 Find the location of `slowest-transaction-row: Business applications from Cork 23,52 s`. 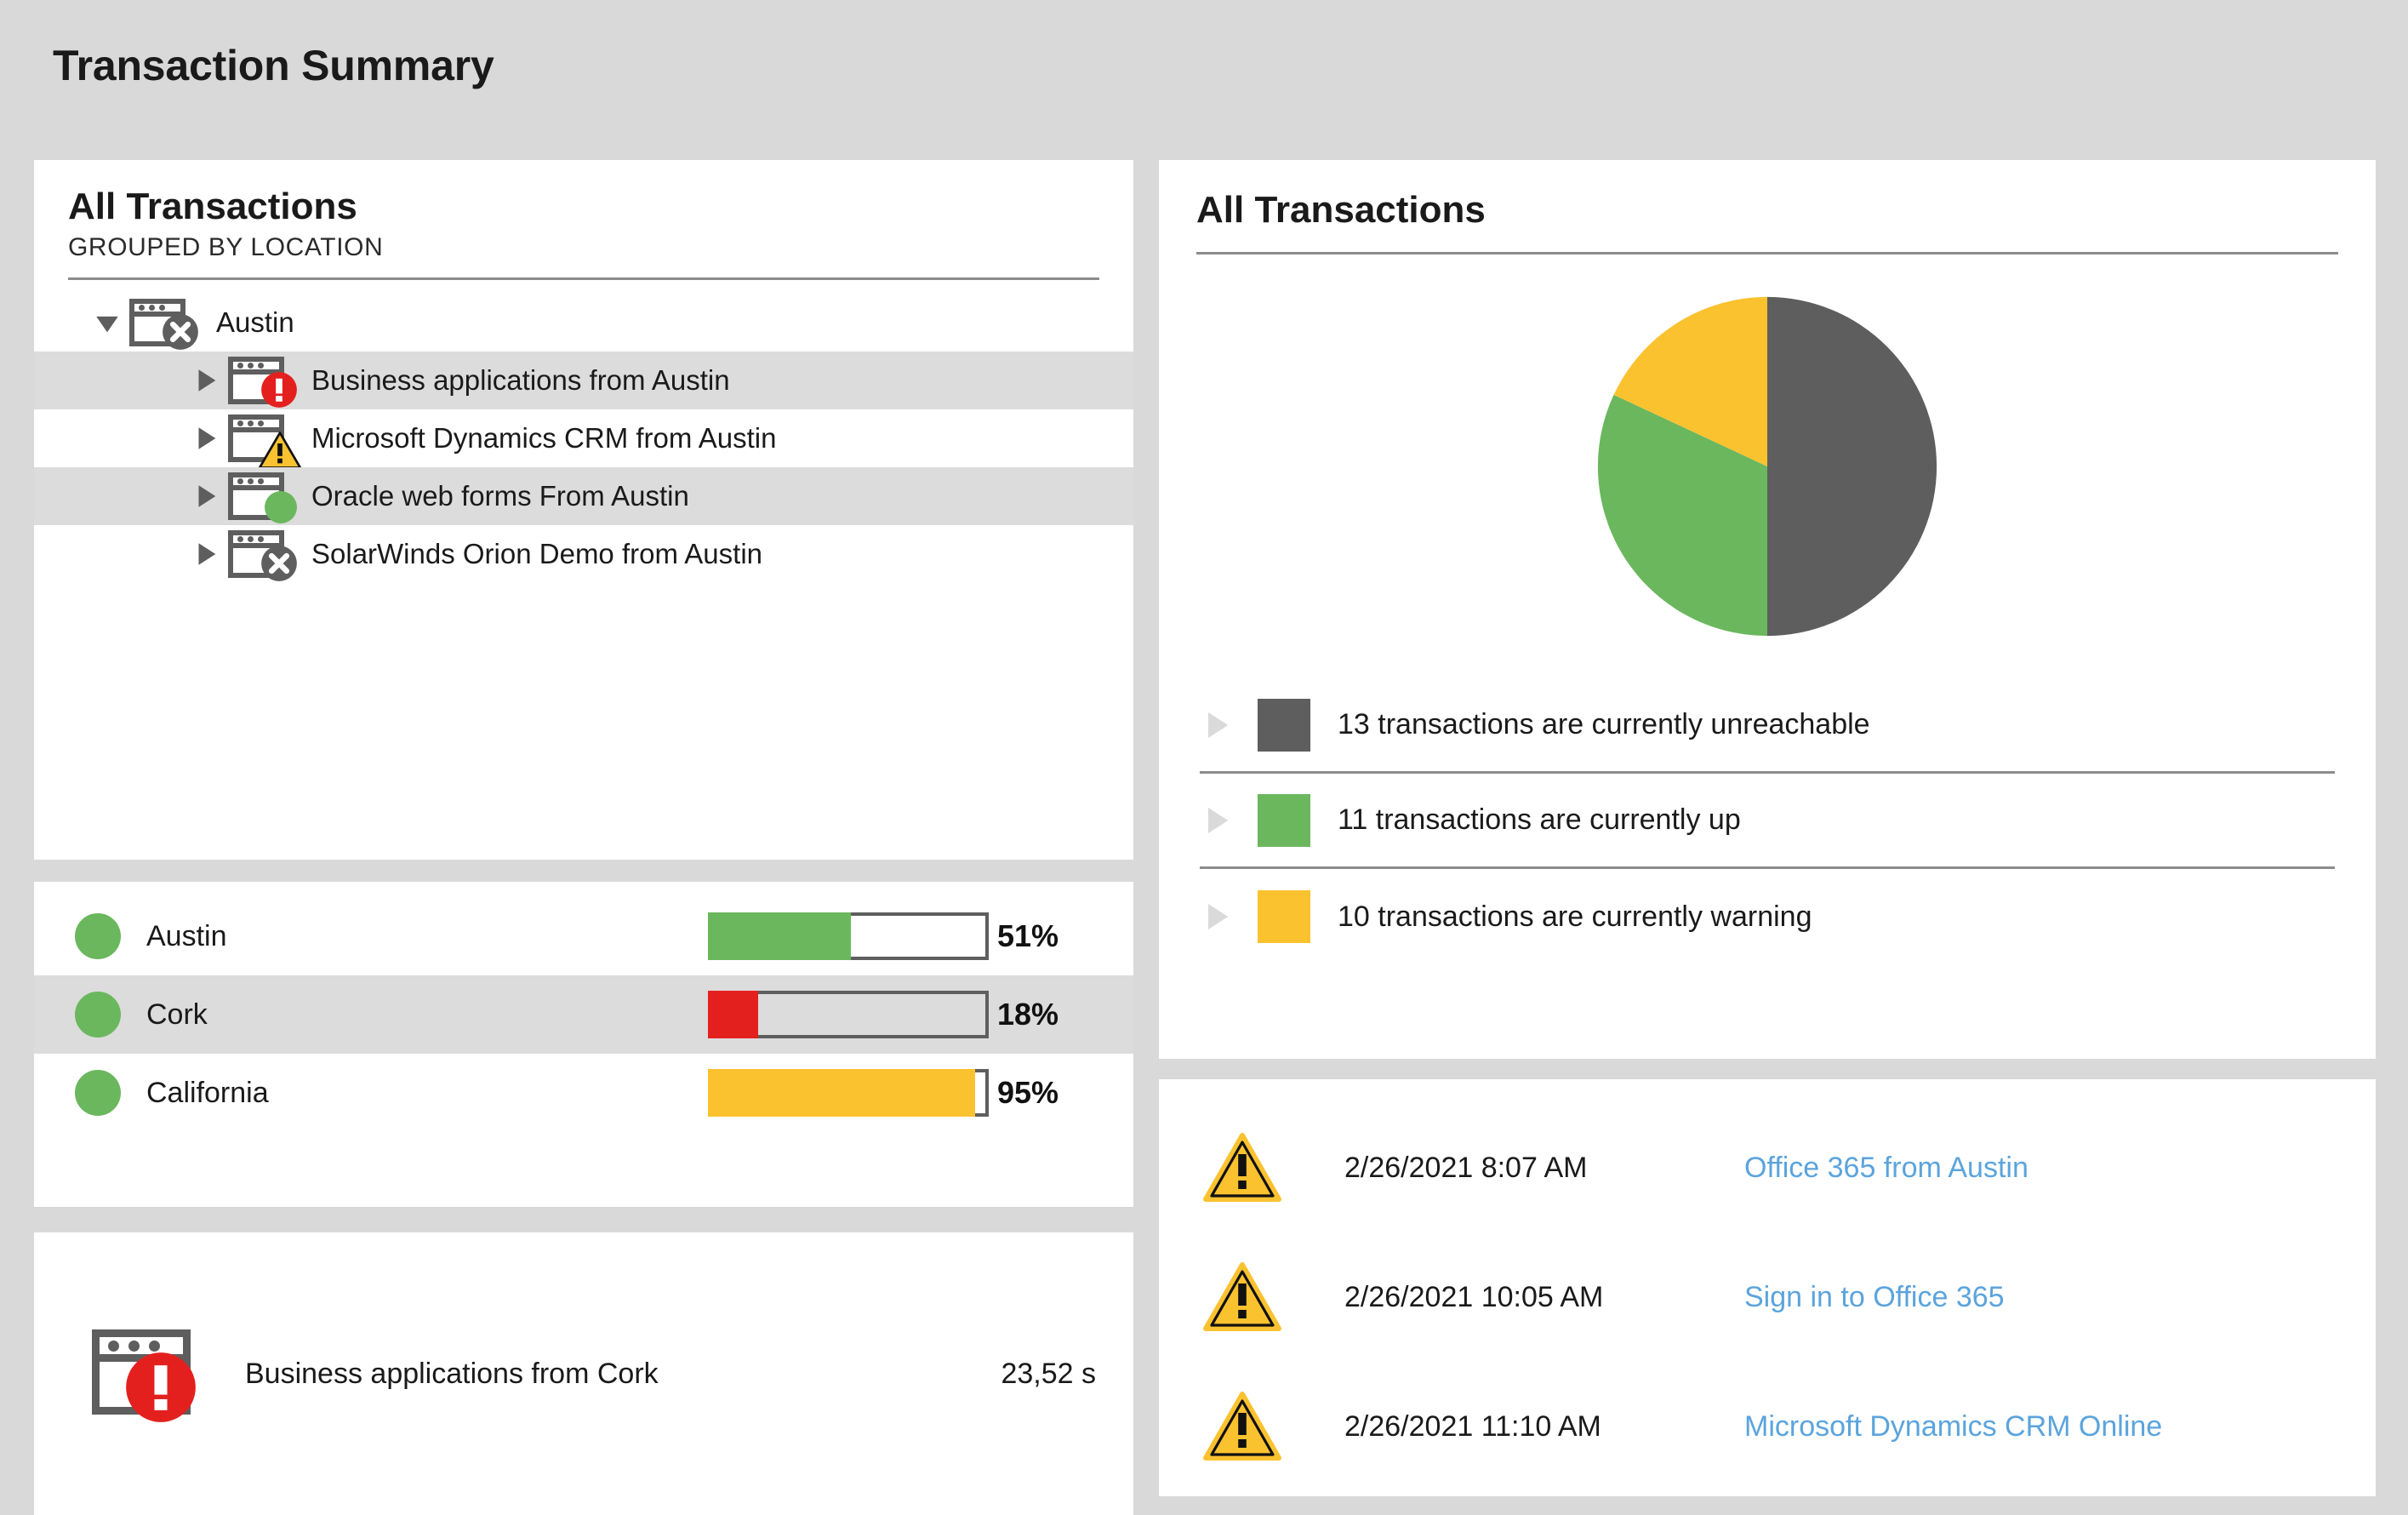

slowest-transaction-row: Business applications from Cork 23,52 s is located at coordinates (583, 1373).